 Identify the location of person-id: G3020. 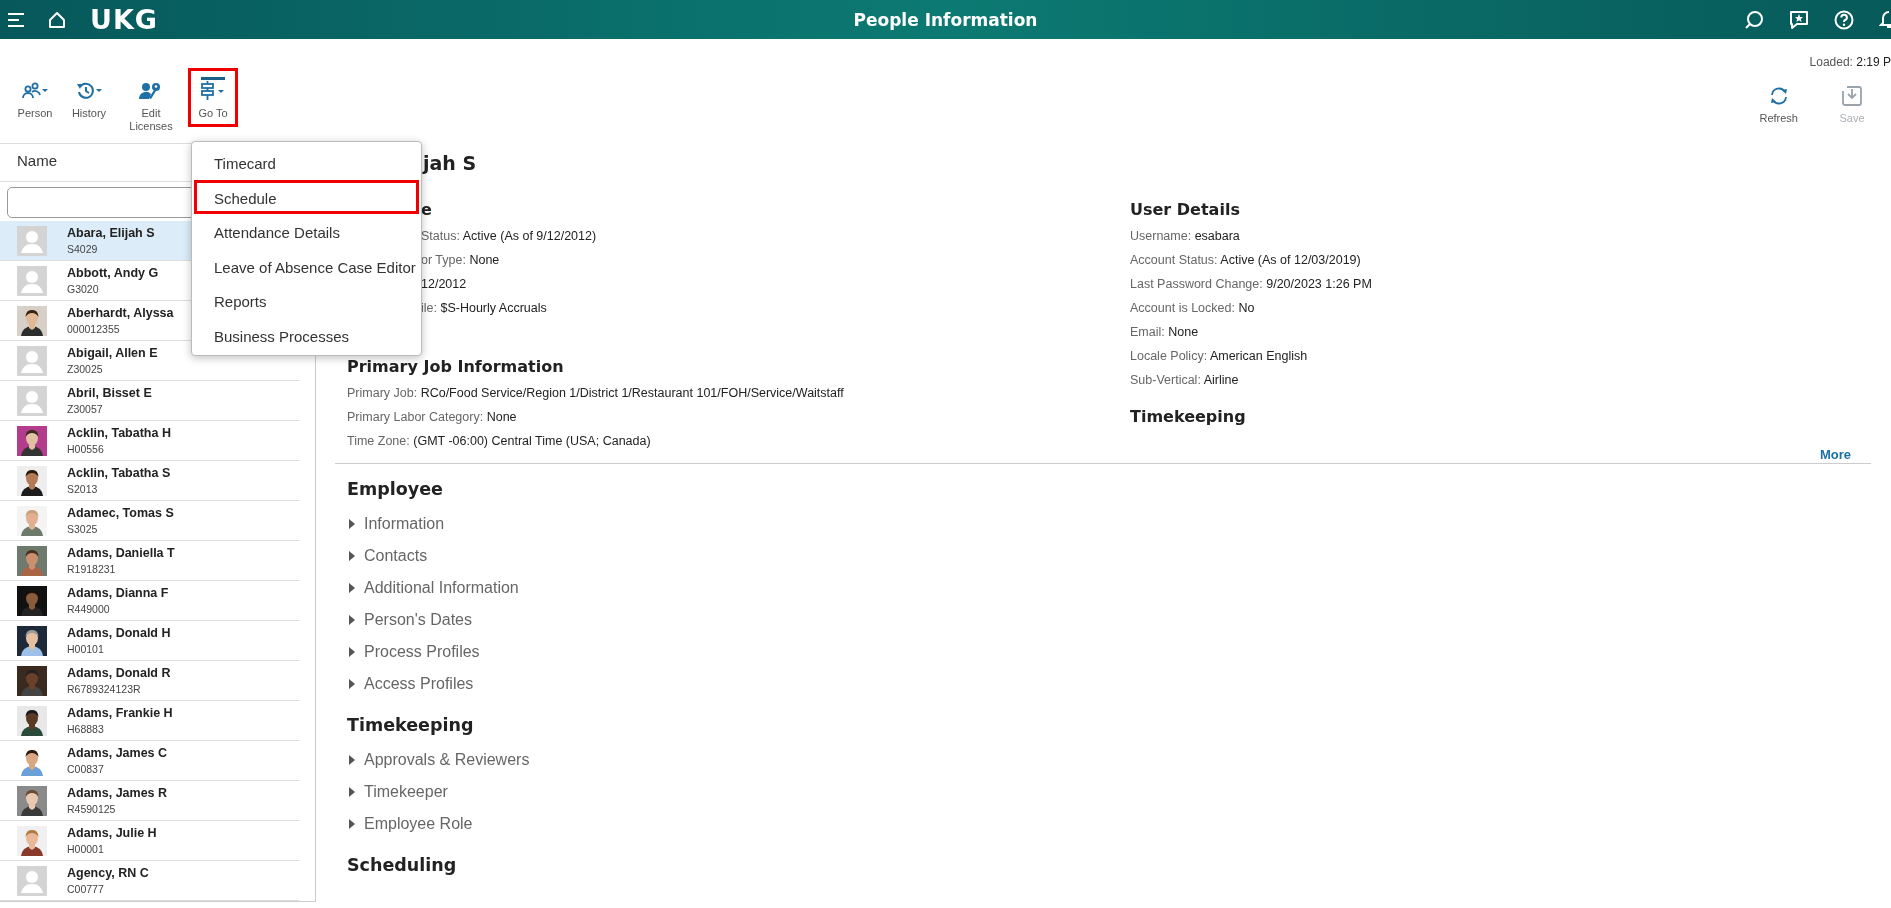
(83, 289).